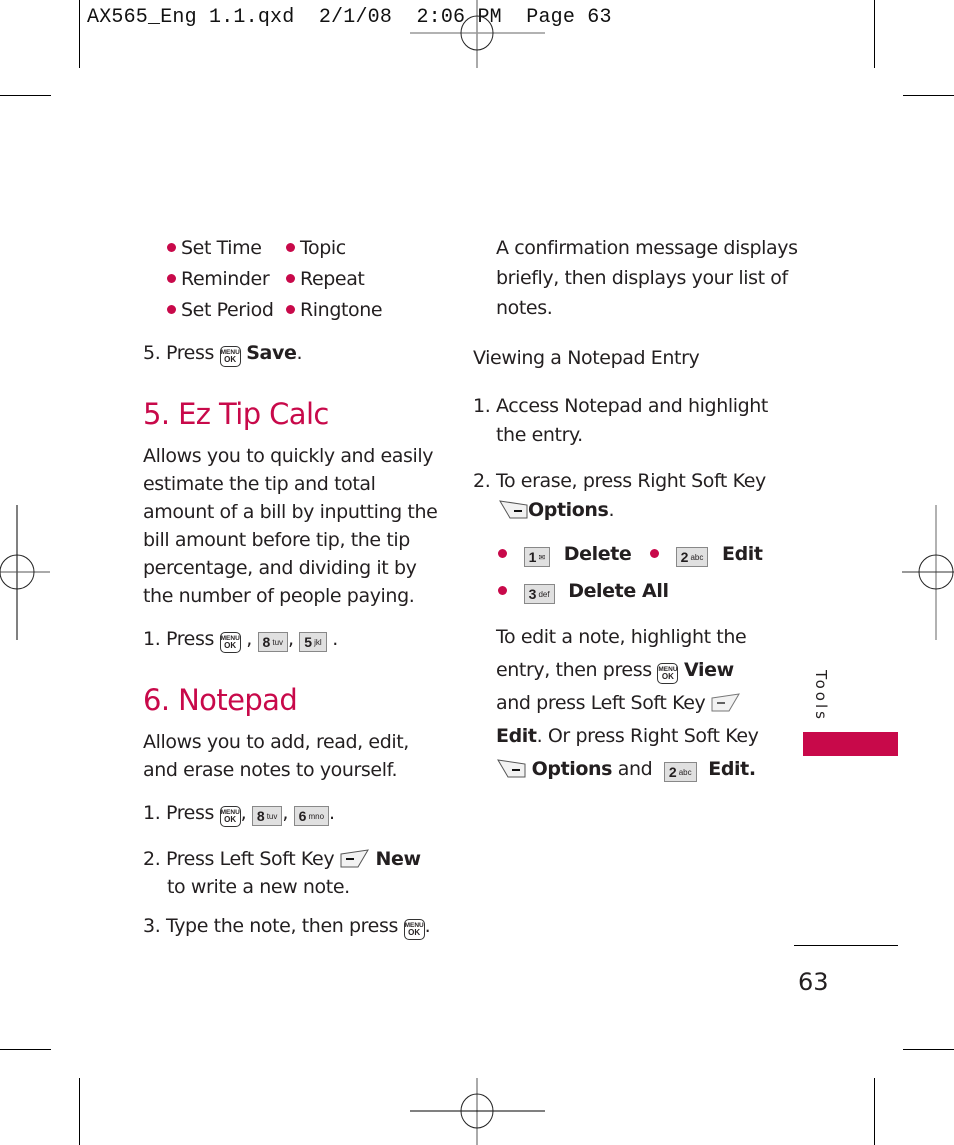 This screenshot has width=954, height=1145. What do you see at coordinates (341, 310) in the screenshot?
I see `bullet-label: Ringtone` at bounding box center [341, 310].